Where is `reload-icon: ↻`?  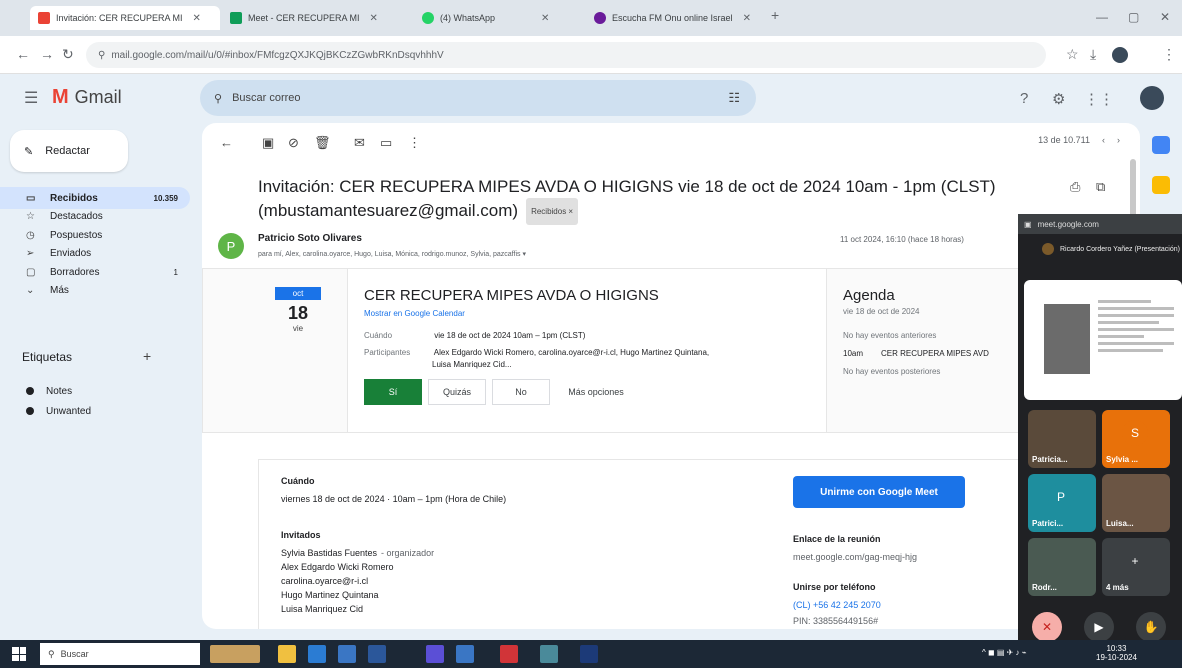 reload-icon: ↻ is located at coordinates (68, 54).